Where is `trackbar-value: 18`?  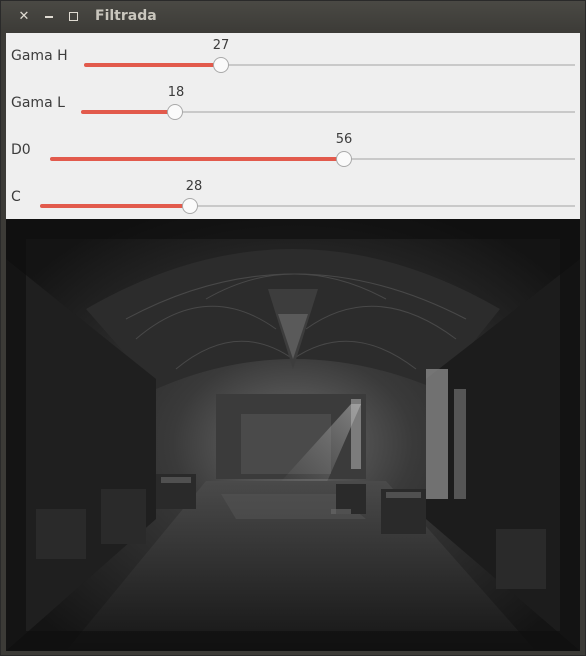
trackbar-value: 18 is located at coordinates (176, 92).